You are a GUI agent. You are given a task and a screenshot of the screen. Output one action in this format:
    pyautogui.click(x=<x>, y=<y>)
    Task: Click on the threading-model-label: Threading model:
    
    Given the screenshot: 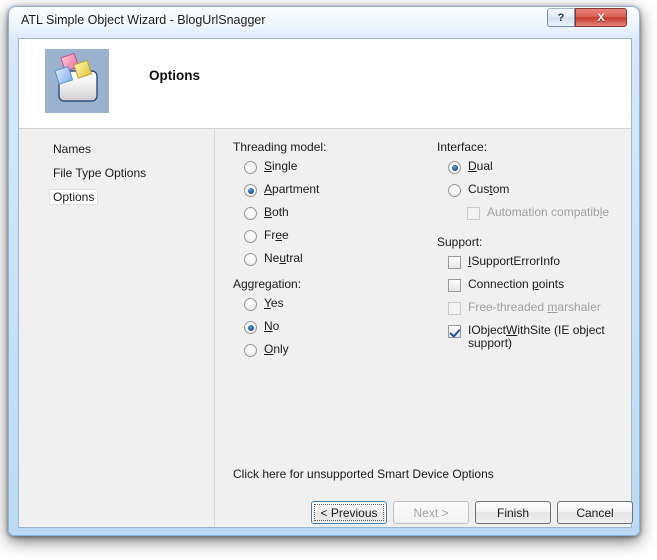 What is the action you would take?
    pyautogui.click(x=280, y=147)
    